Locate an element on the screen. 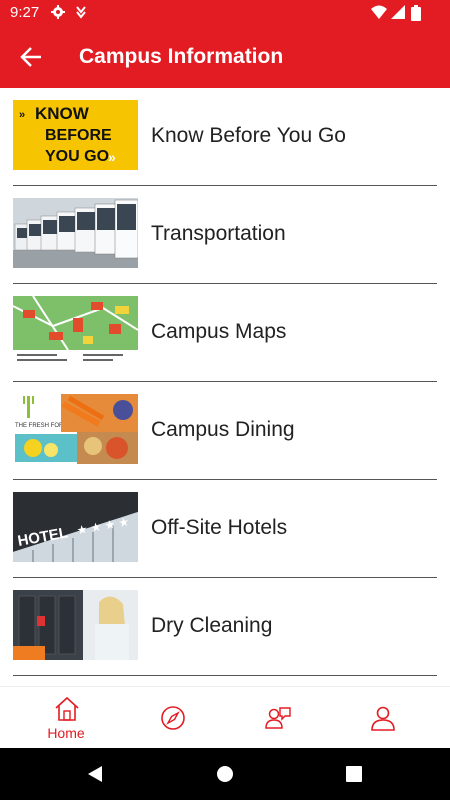 This screenshot has height=800, width=450. thumb-before: BEFORE is located at coordinates (78, 135).